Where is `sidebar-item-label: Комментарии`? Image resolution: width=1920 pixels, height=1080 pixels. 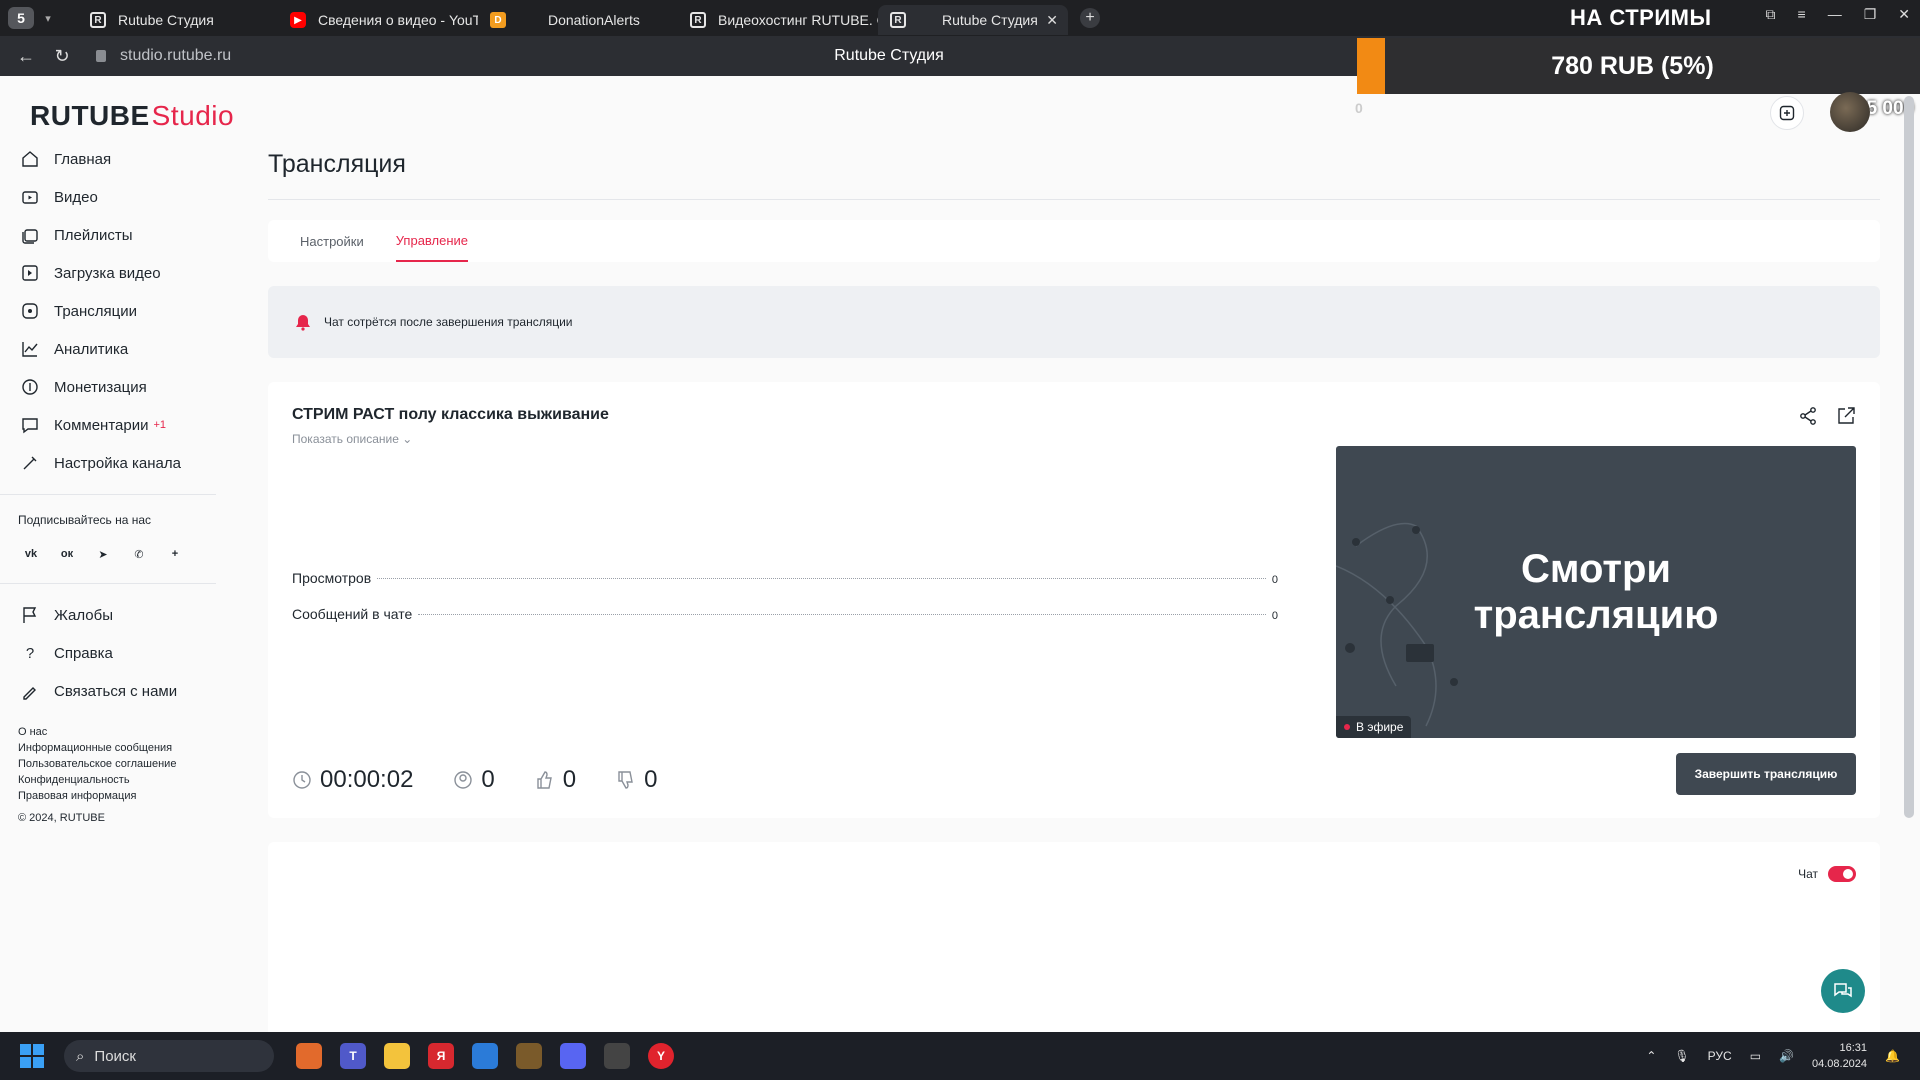 sidebar-item-label: Комментарии is located at coordinates (101, 425).